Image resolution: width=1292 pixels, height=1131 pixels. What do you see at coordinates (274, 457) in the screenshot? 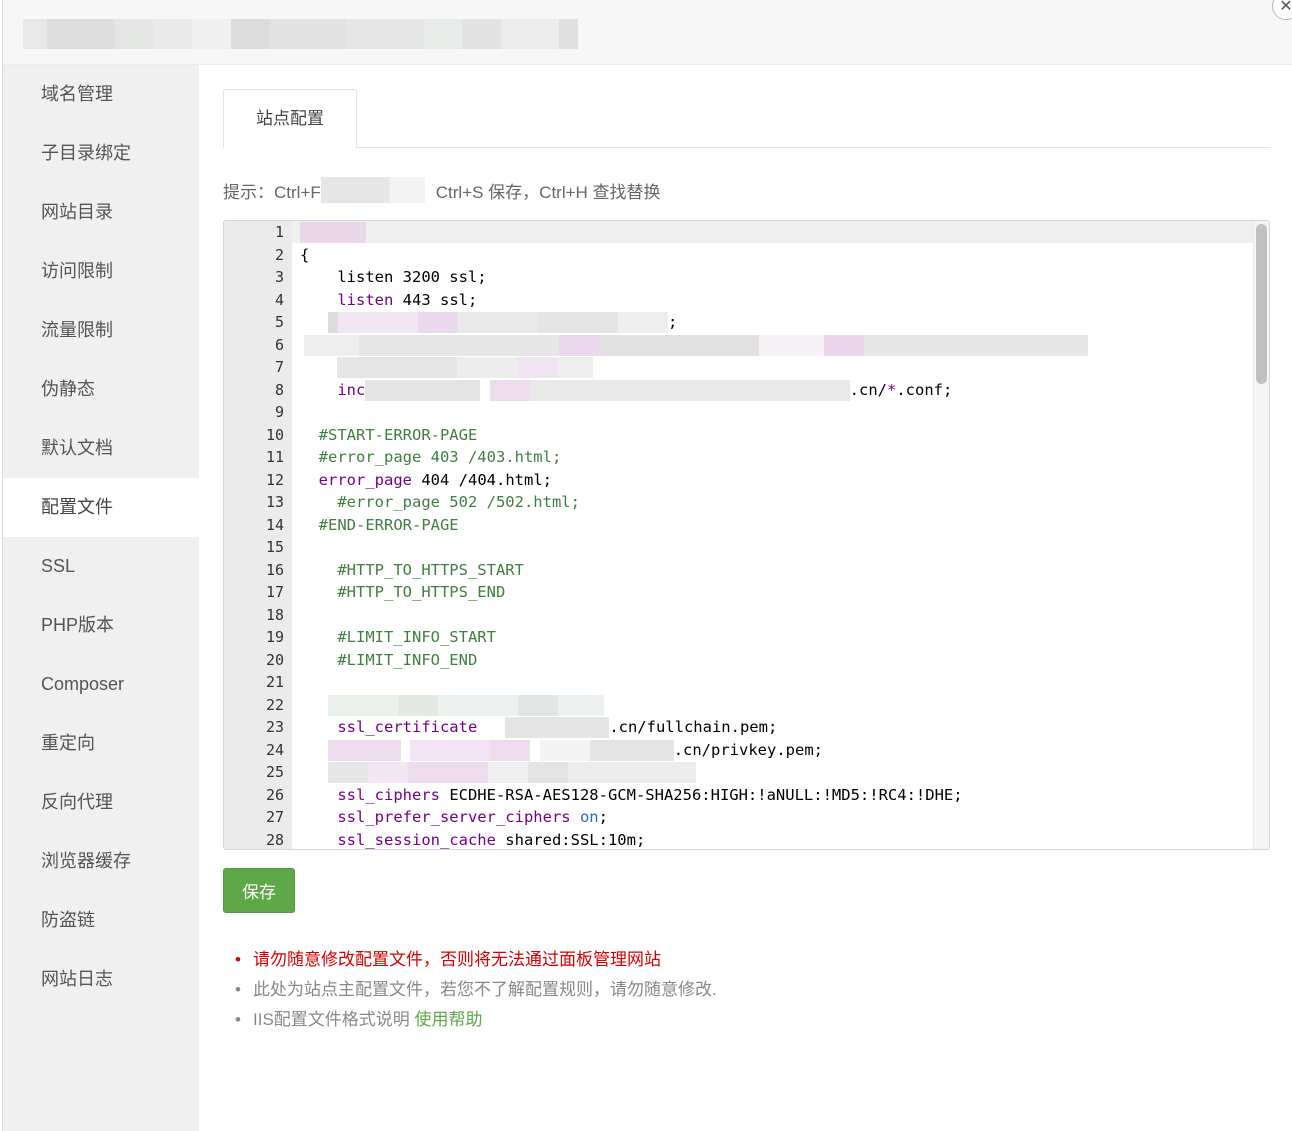
I see `line-number: 11` at bounding box center [274, 457].